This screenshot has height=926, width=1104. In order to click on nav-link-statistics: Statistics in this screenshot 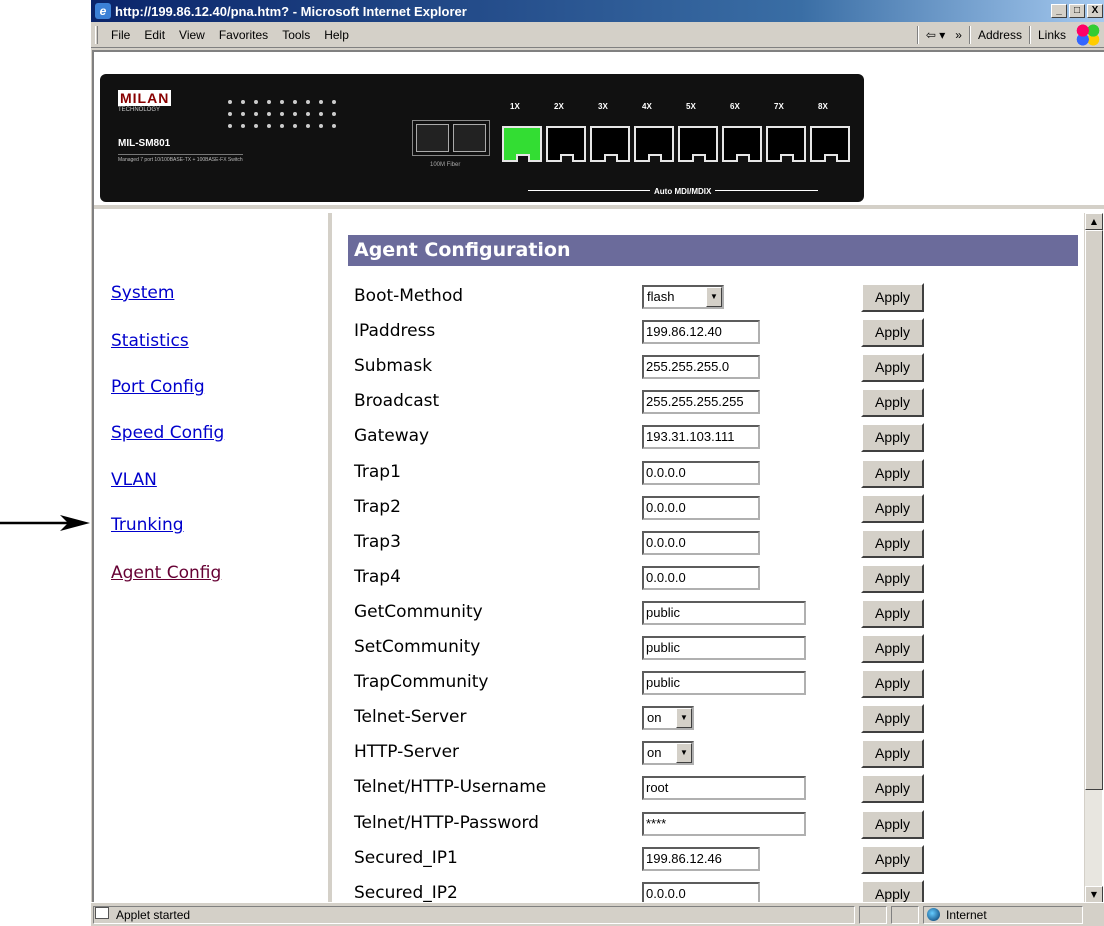, I will do `click(150, 341)`.